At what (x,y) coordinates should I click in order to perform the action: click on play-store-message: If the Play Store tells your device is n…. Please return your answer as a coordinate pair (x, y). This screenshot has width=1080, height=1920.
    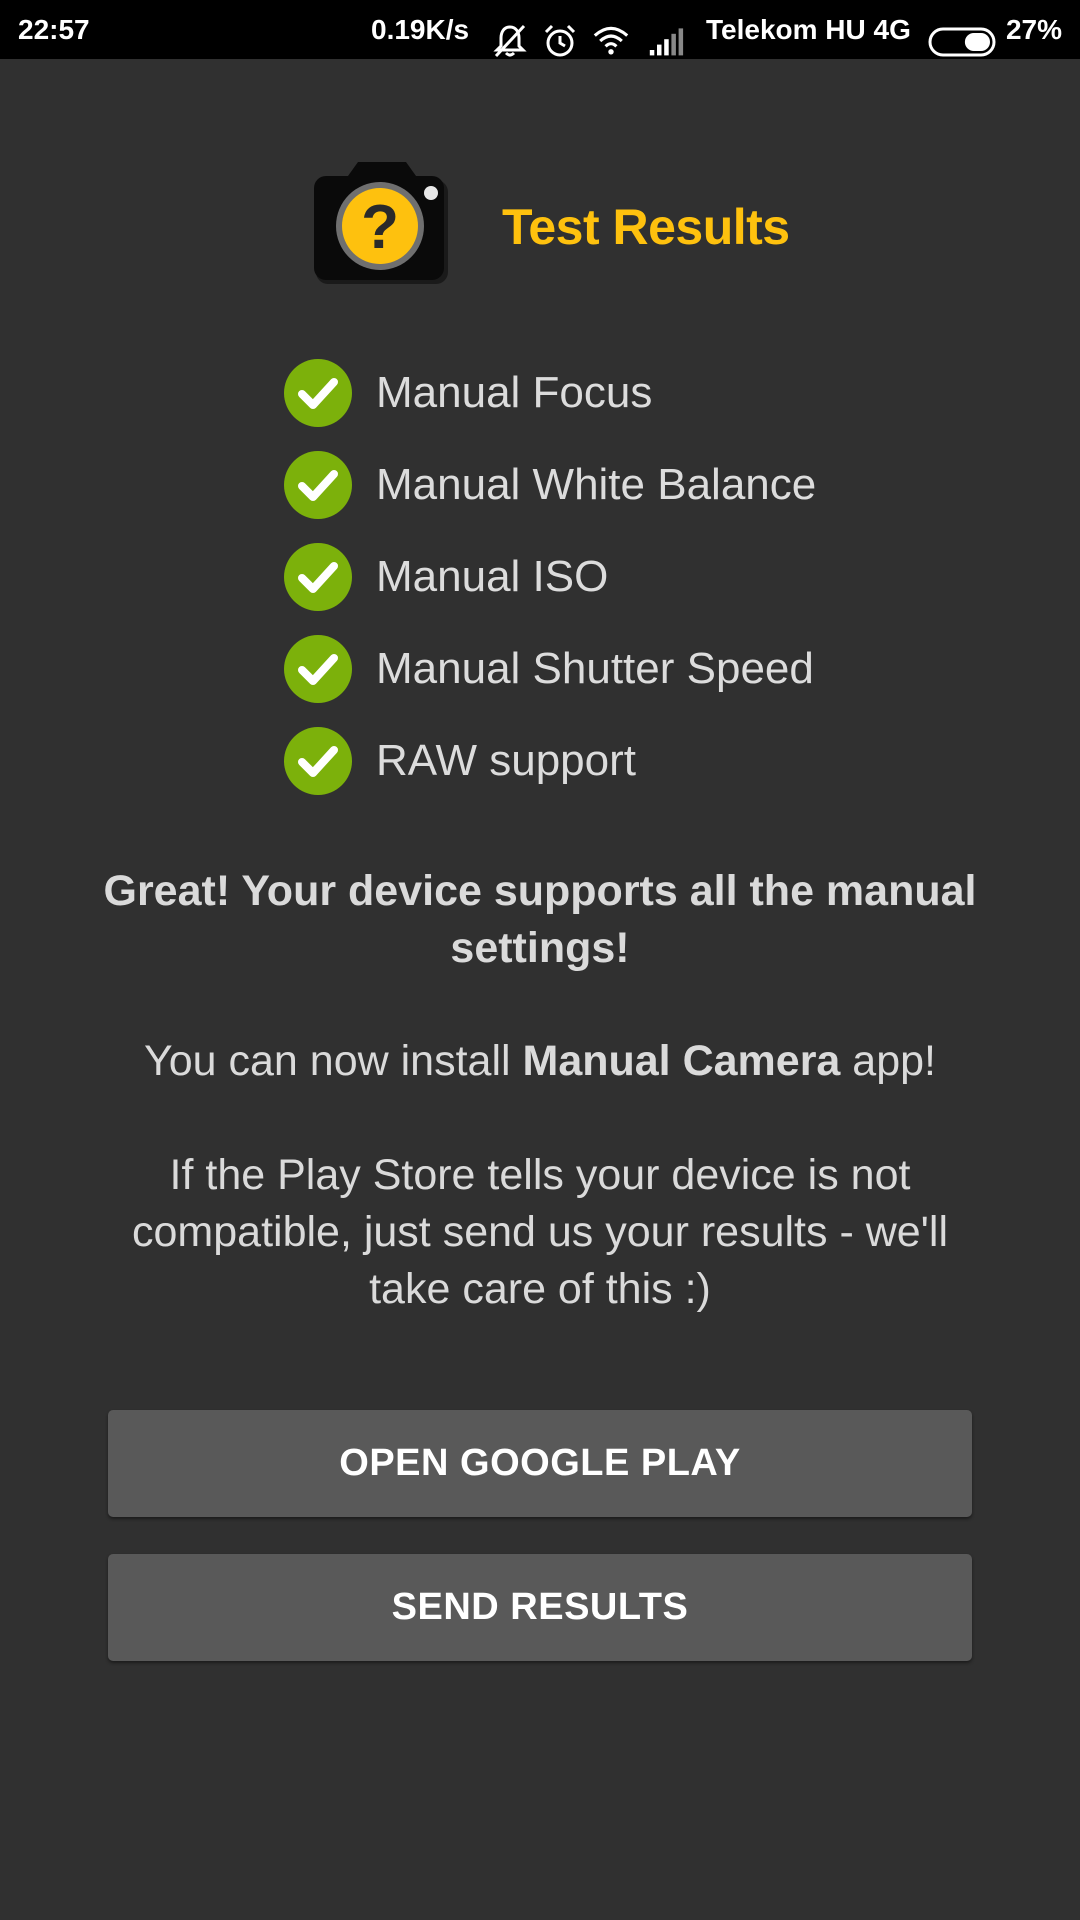
    Looking at the image, I should click on (540, 1232).